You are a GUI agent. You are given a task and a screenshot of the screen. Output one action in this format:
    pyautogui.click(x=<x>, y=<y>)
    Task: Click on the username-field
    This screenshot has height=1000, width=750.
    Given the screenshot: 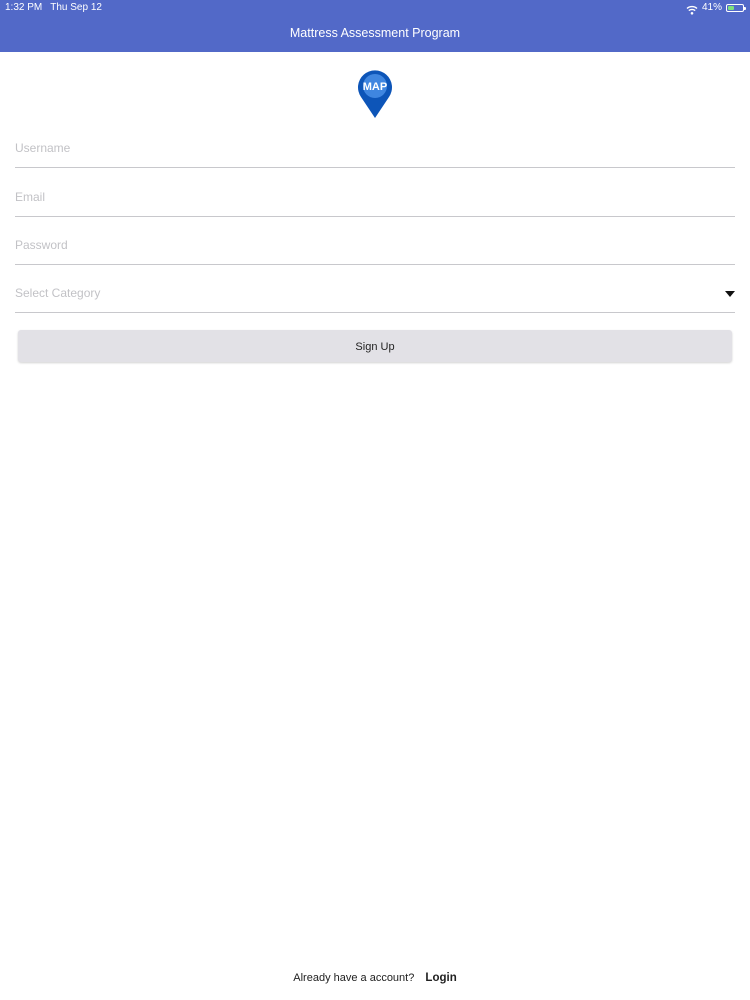 What is the action you would take?
    pyautogui.click(x=375, y=150)
    